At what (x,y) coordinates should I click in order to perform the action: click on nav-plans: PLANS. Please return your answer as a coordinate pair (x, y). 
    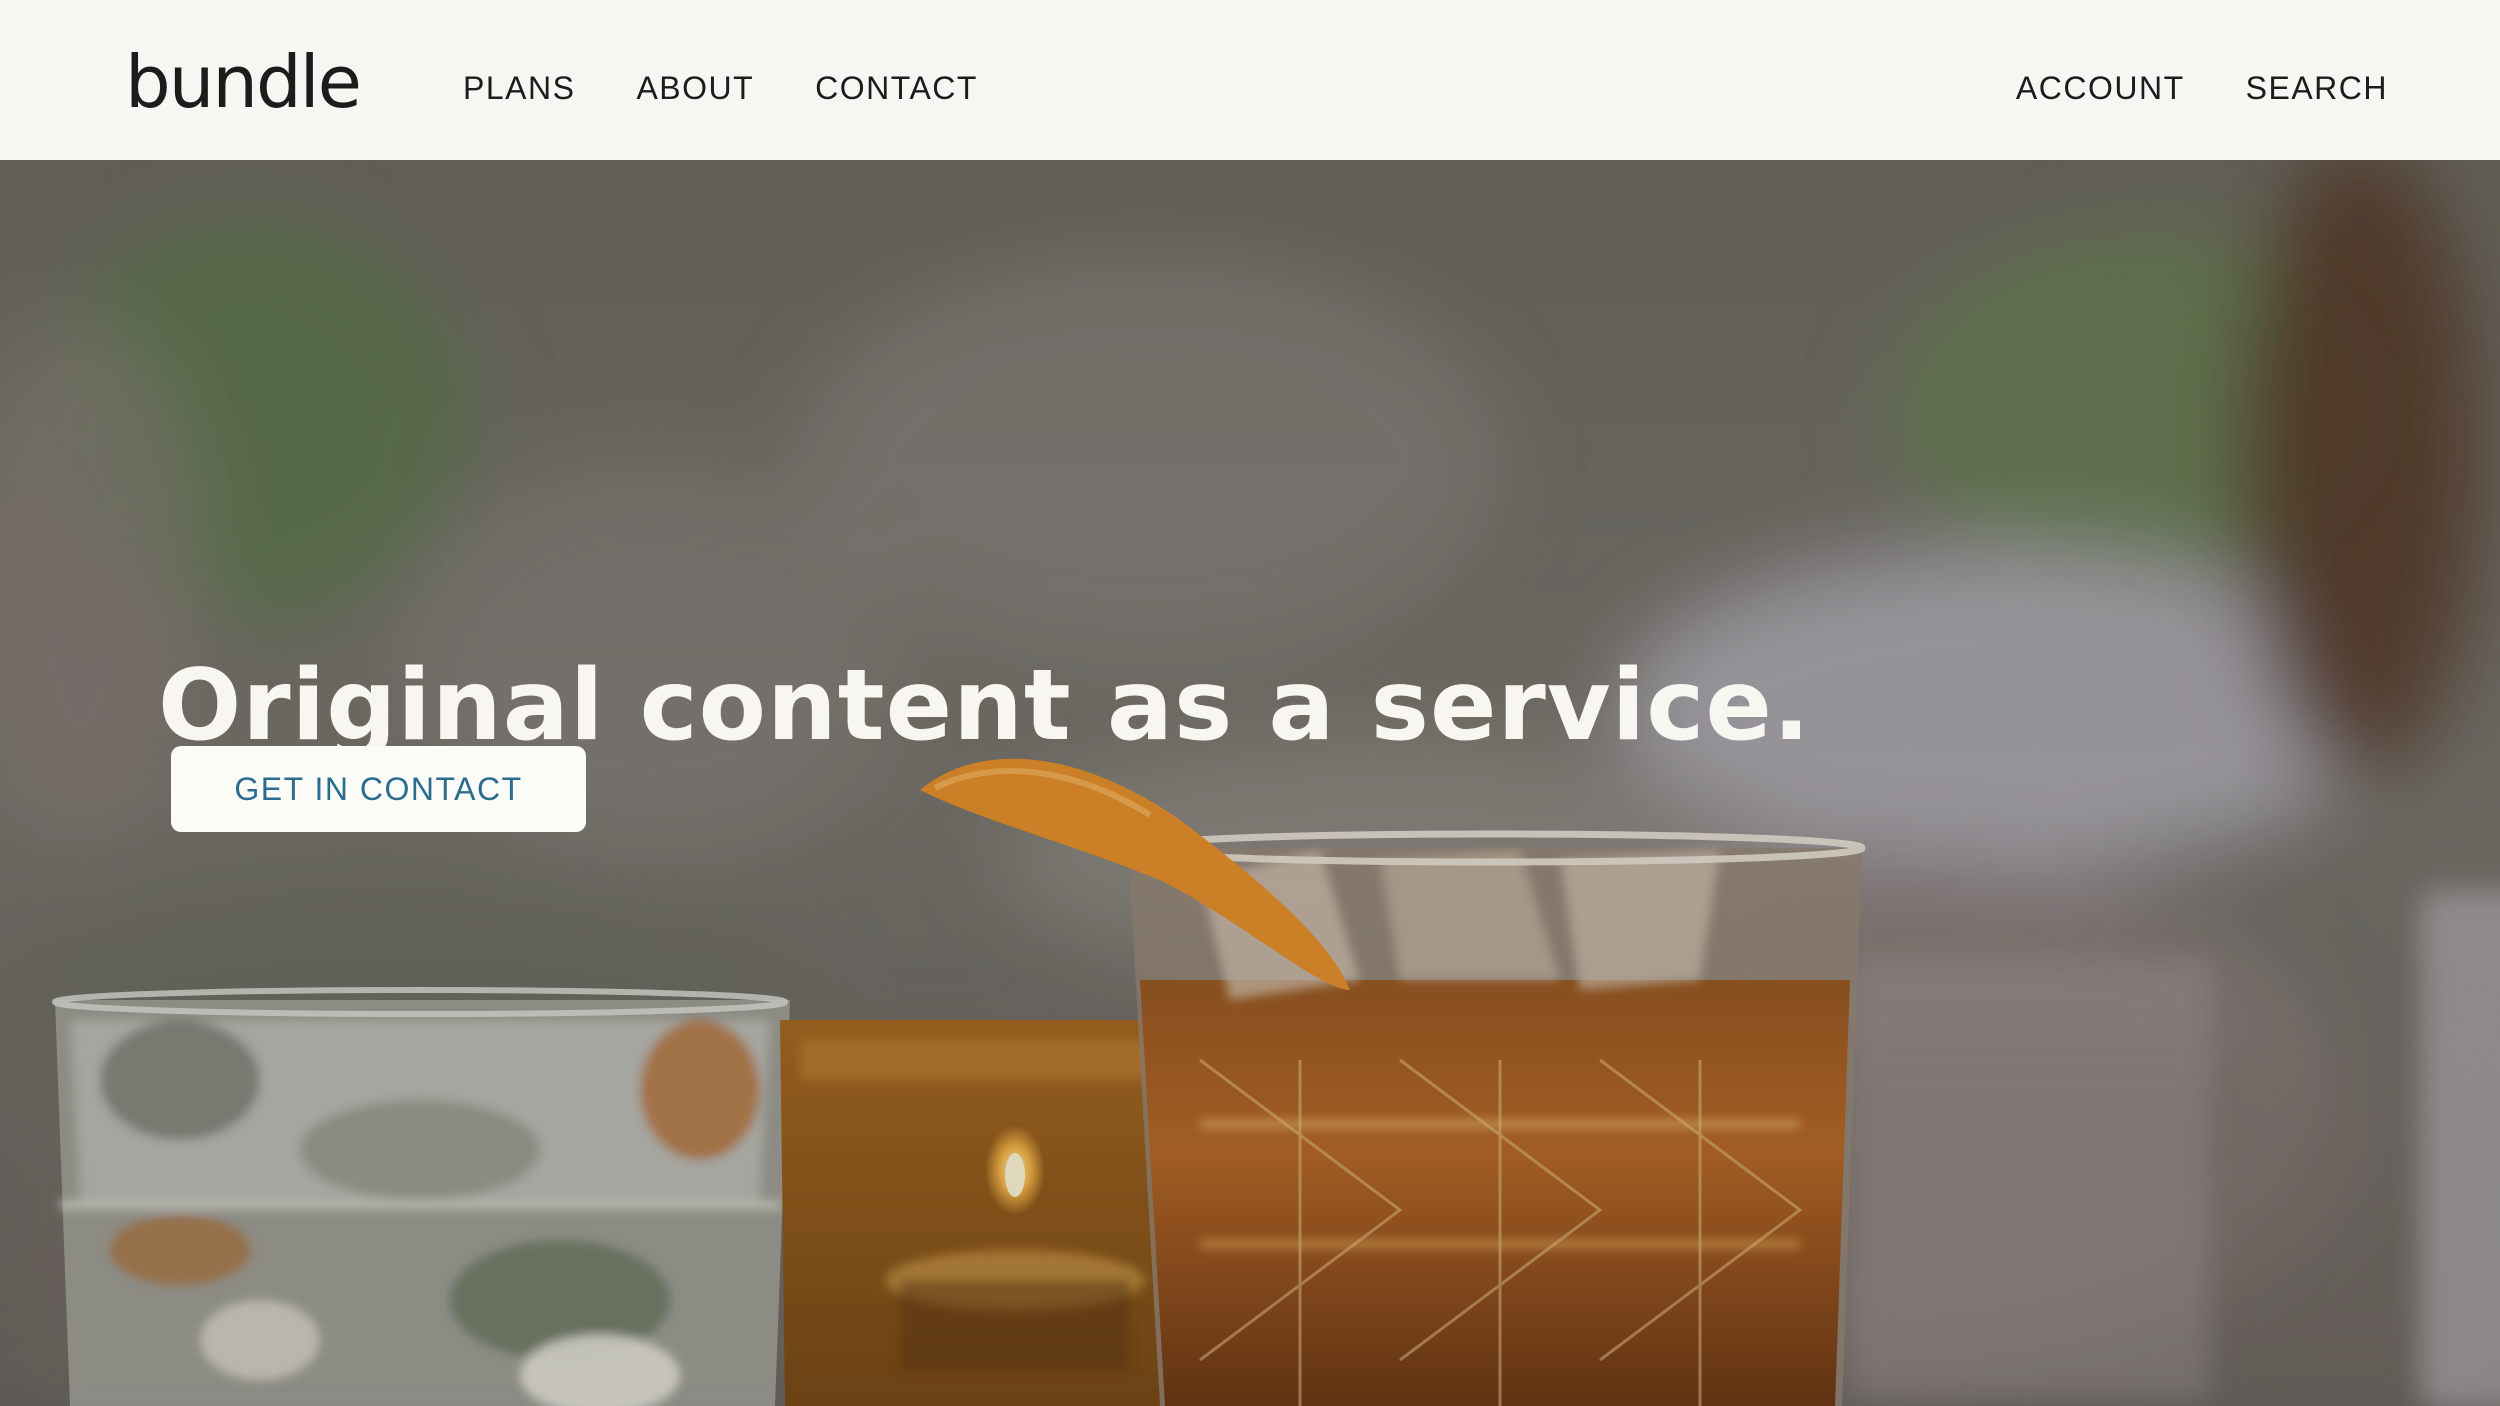
    Looking at the image, I should click on (519, 88).